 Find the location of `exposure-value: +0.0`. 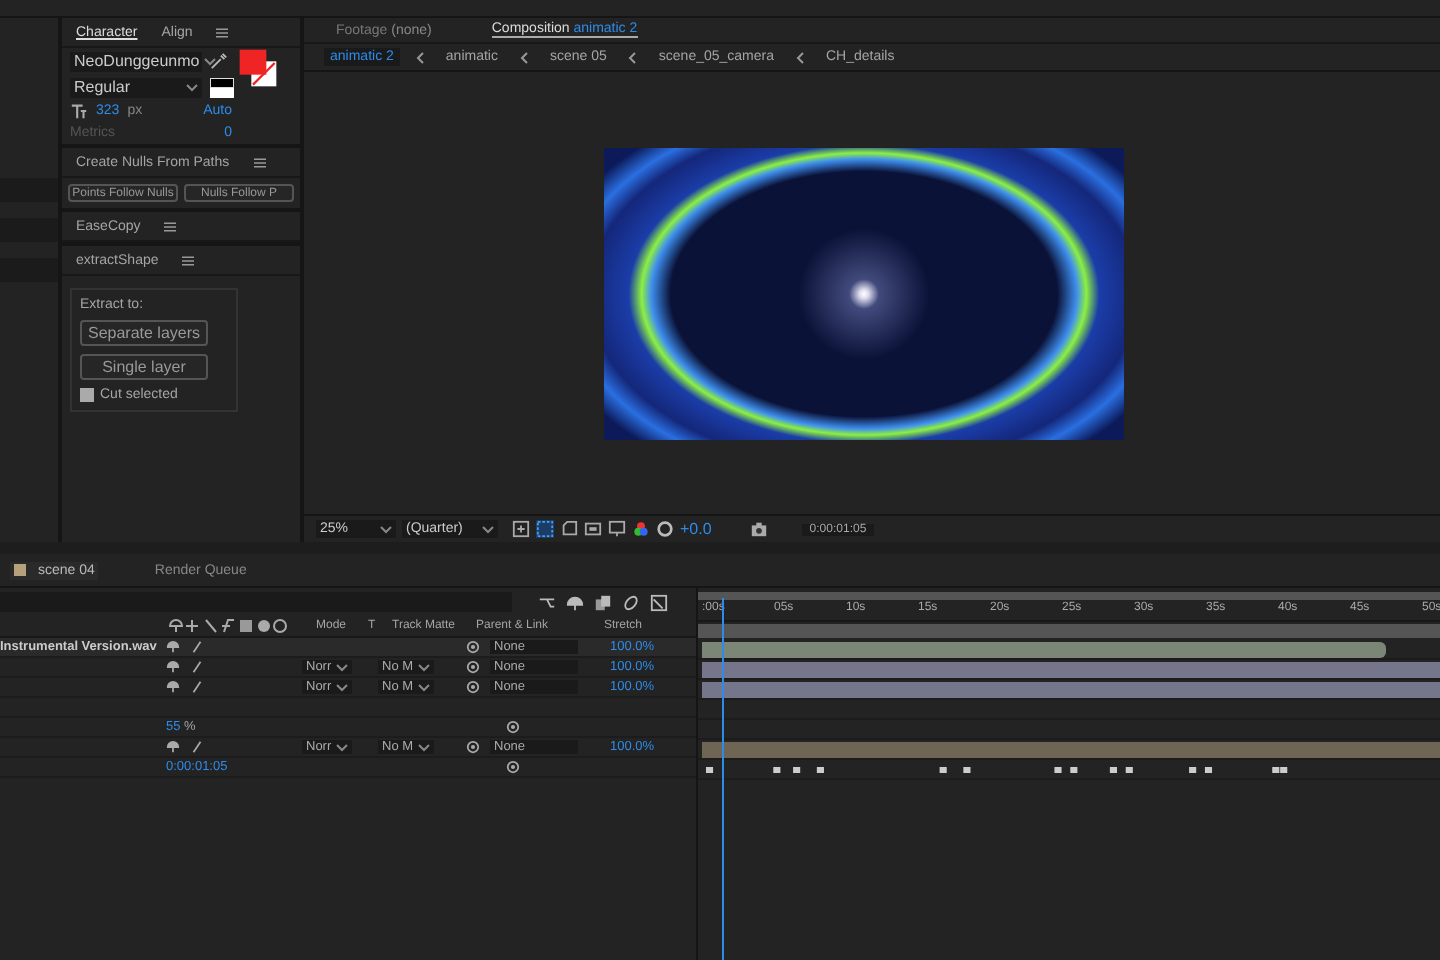

exposure-value: +0.0 is located at coordinates (696, 529).